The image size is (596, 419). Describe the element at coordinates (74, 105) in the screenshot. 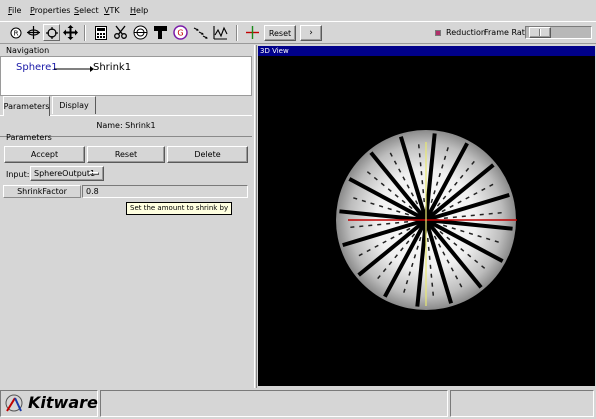

I see `tab-display: Display` at that location.